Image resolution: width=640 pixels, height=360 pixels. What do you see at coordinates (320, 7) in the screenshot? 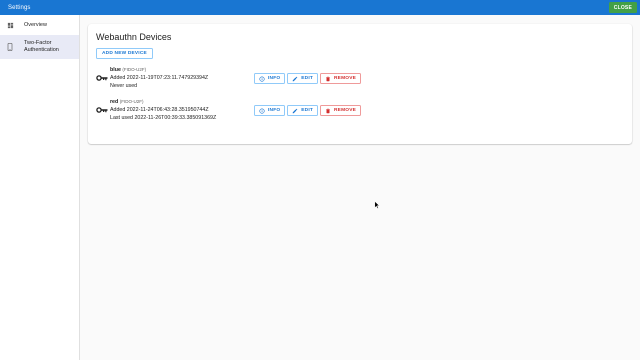
I see `app-bar: Settings CLOSE` at bounding box center [320, 7].